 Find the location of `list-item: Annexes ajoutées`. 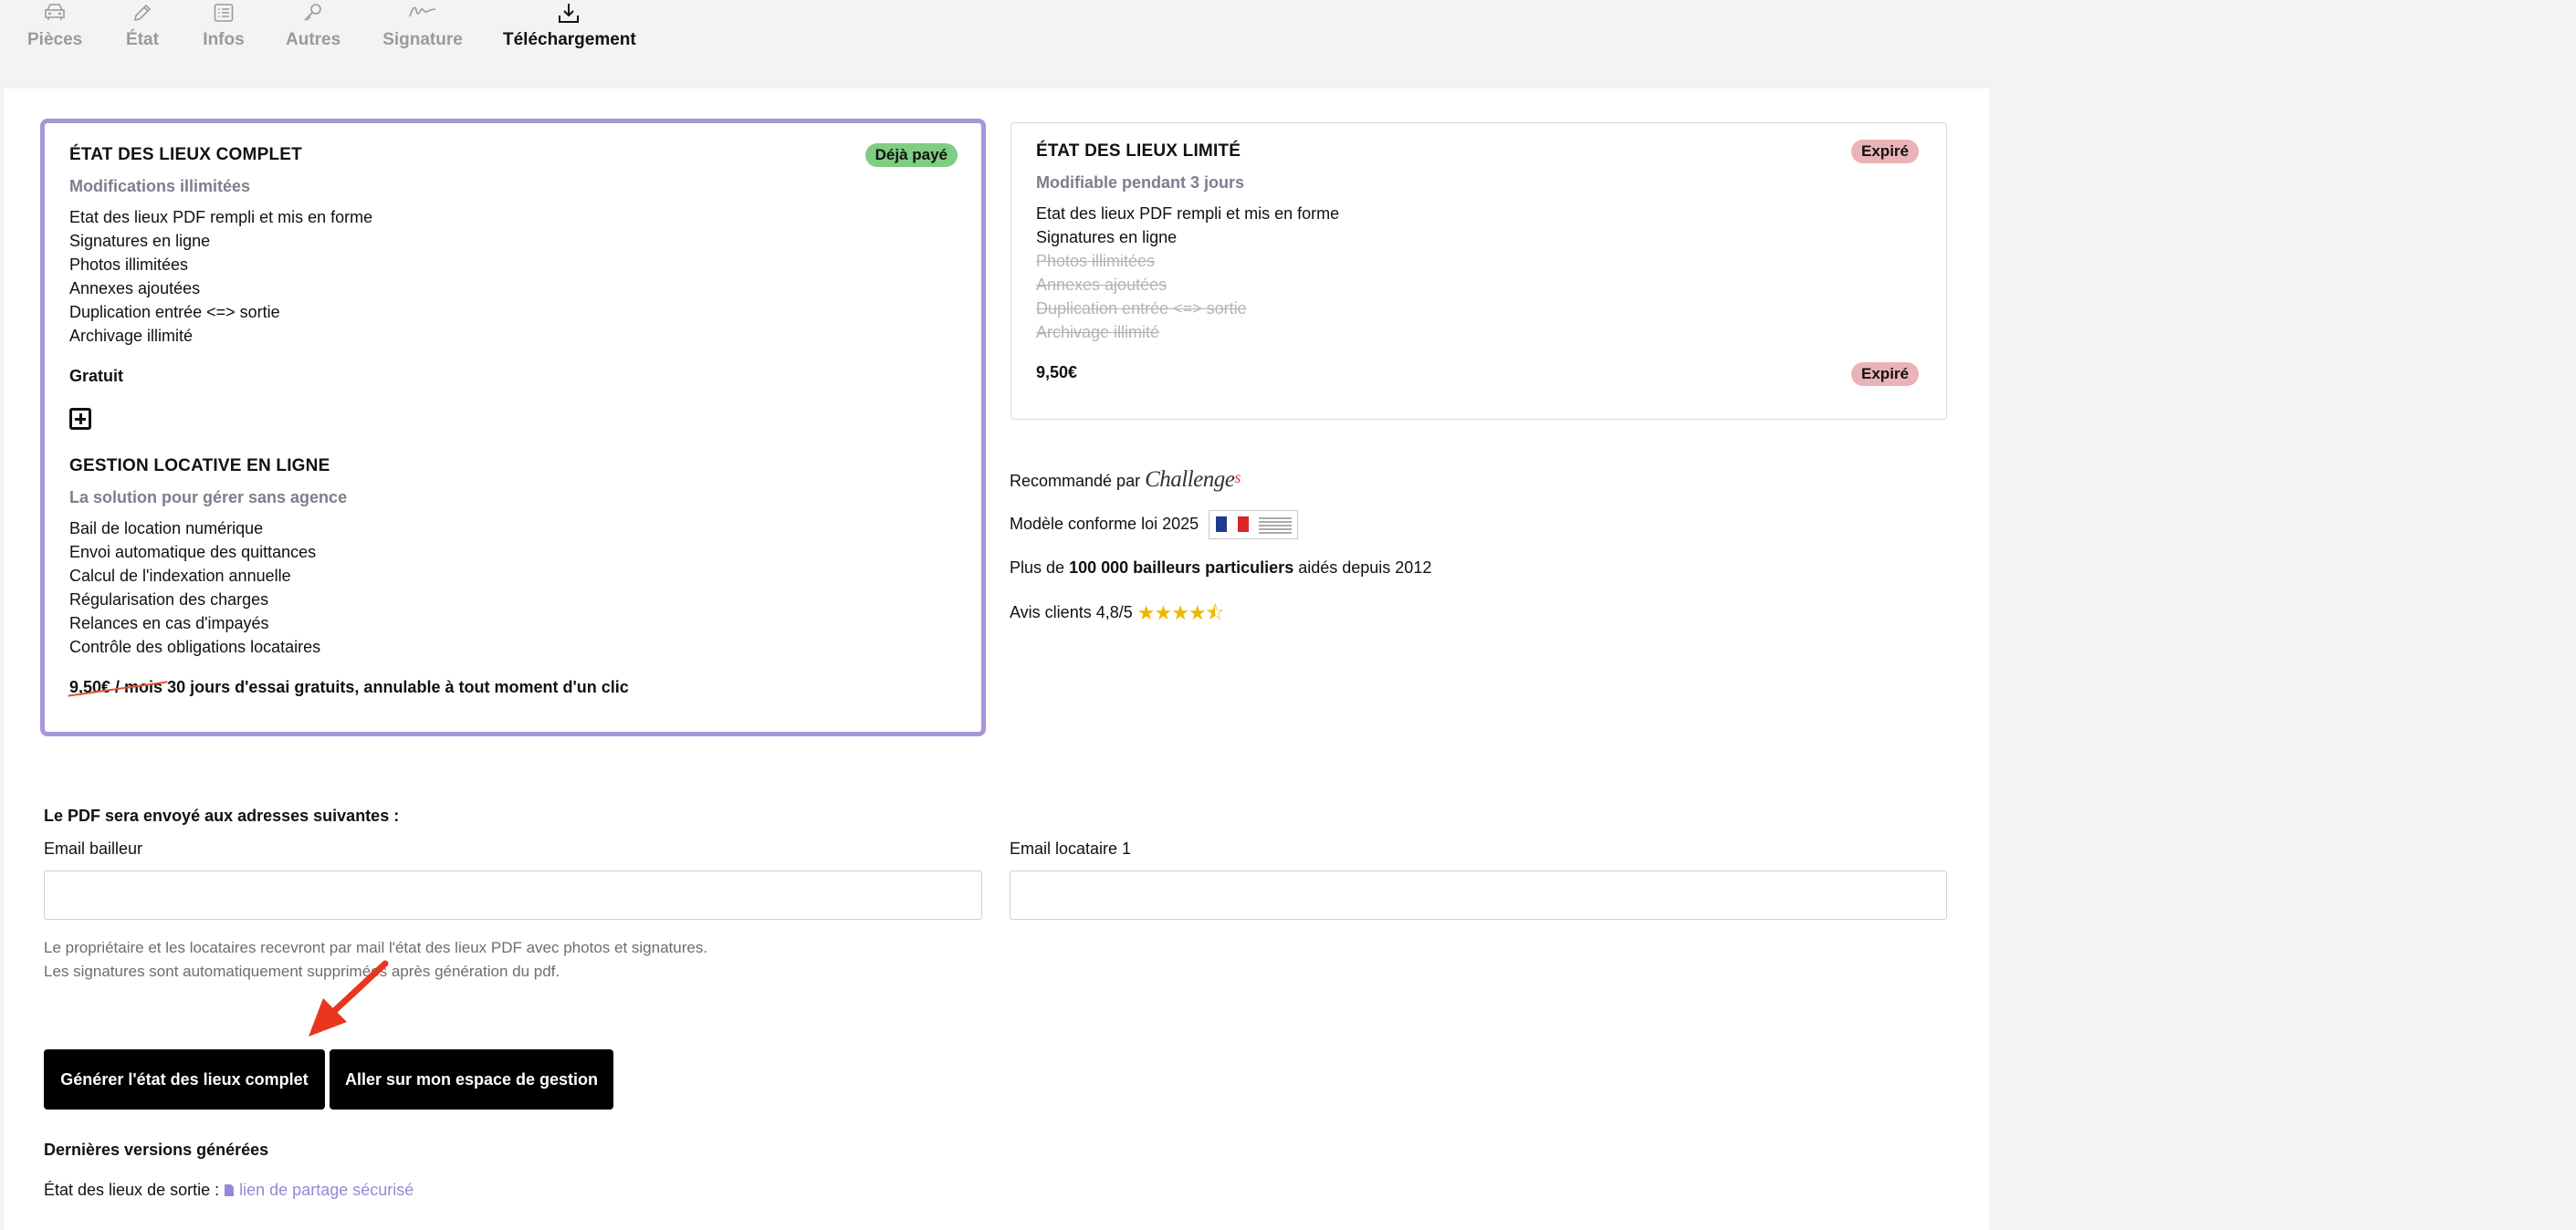

list-item: Annexes ajoutées is located at coordinates (135, 288).